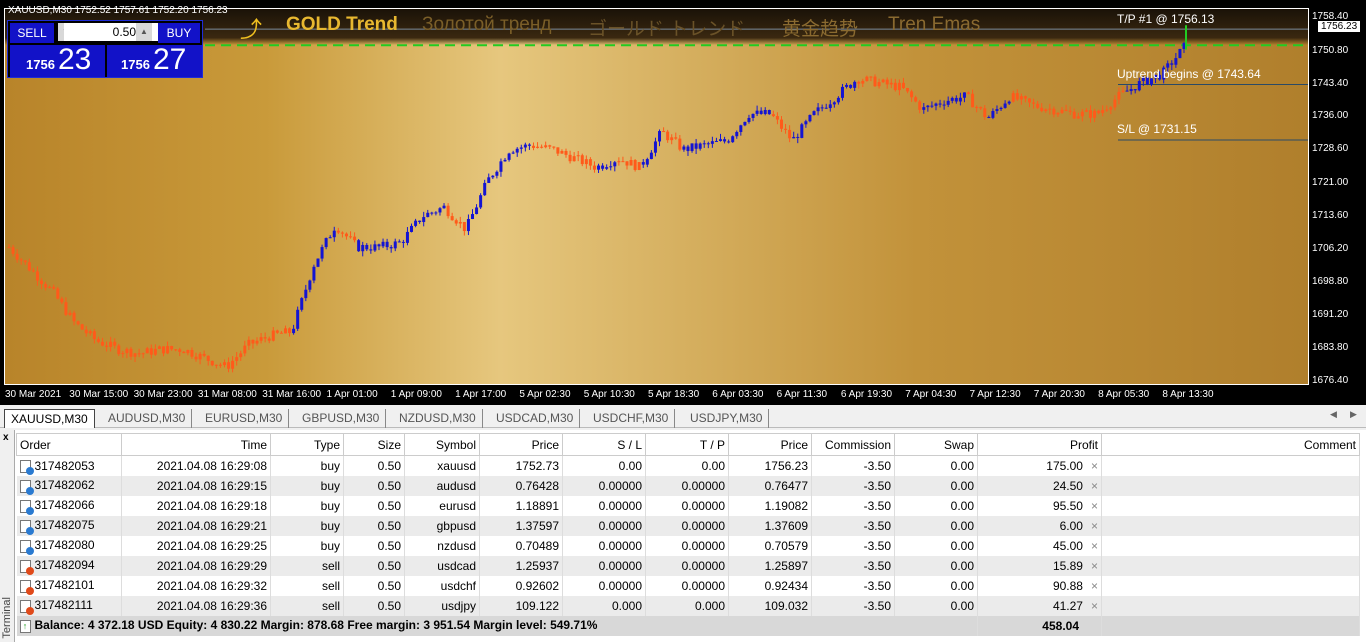 The image size is (1366, 642). What do you see at coordinates (7, 618) in the screenshot?
I see `terminal-vertical-label: Terminal` at bounding box center [7, 618].